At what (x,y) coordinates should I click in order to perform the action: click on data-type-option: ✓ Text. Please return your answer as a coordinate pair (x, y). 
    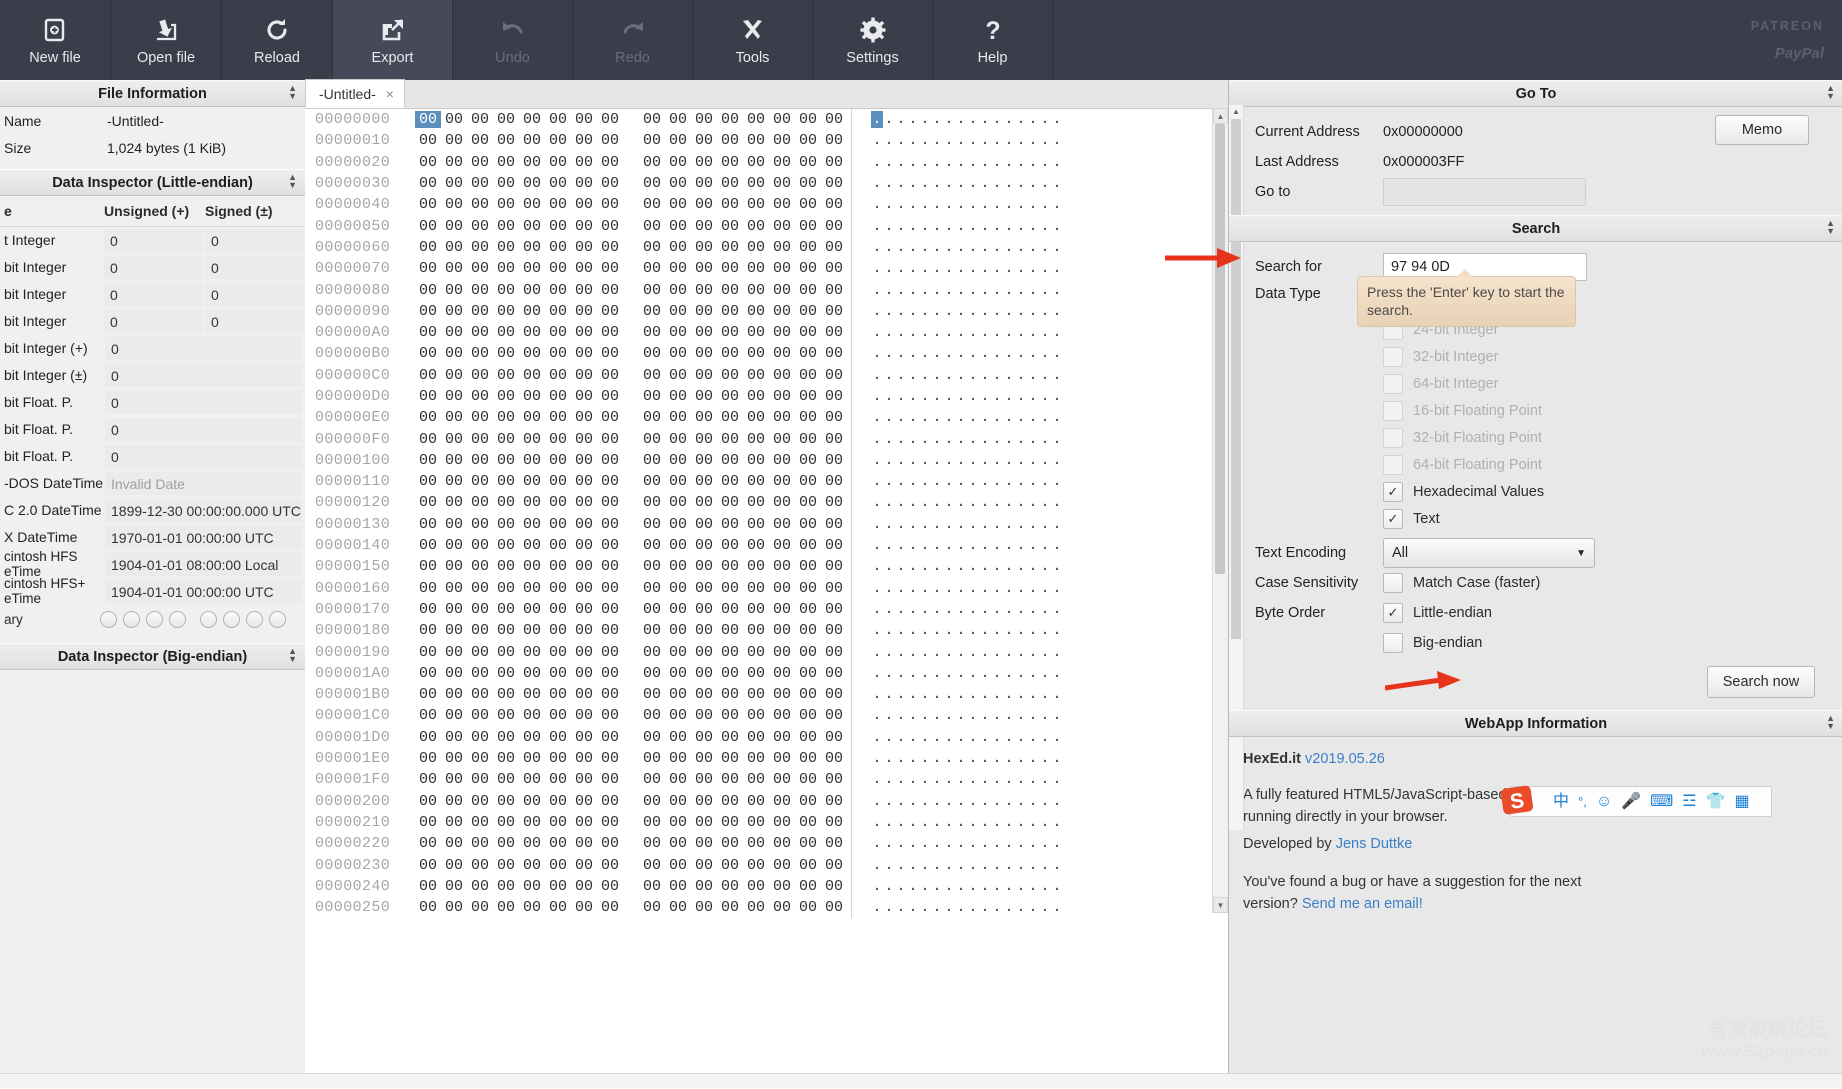
    Looking at the image, I should click on (1542, 518).